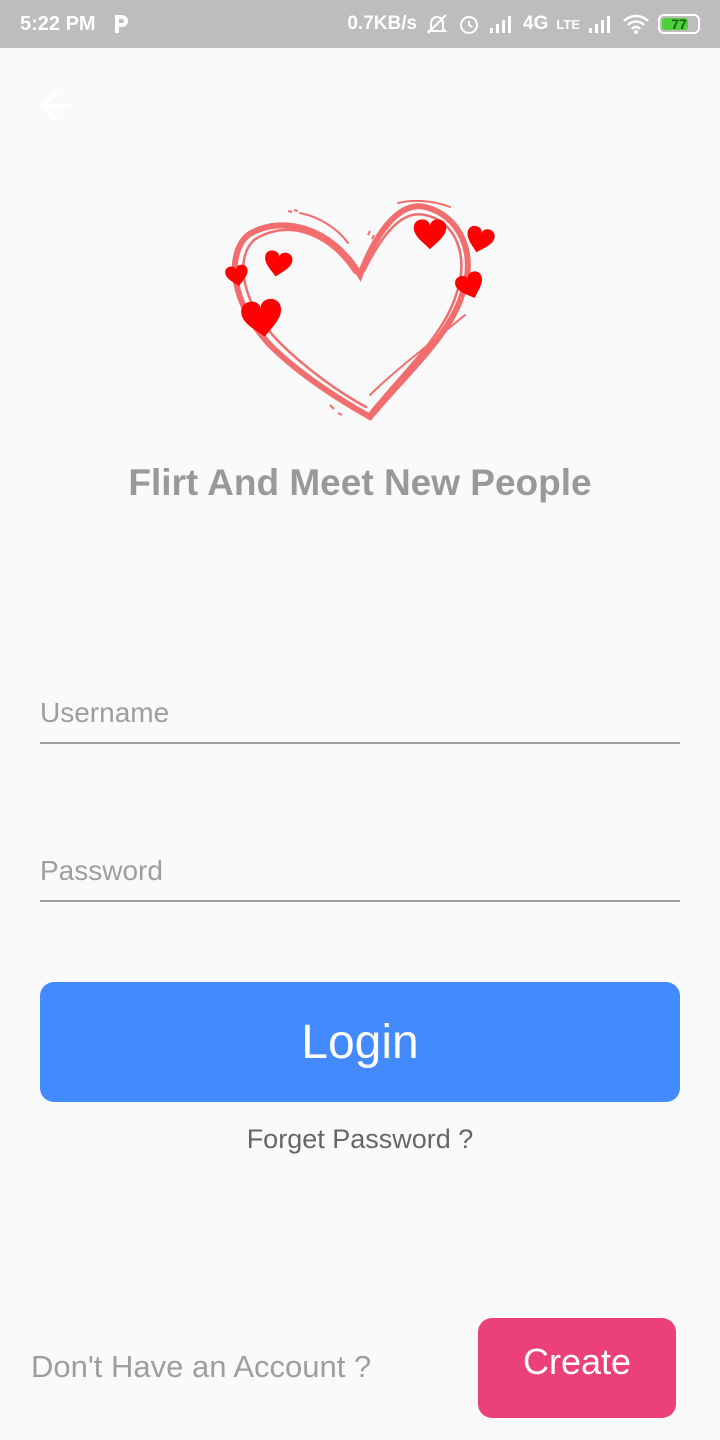 This screenshot has width=720, height=1440. Describe the element at coordinates (577, 1368) in the screenshot. I see `create-account-button: Create` at that location.